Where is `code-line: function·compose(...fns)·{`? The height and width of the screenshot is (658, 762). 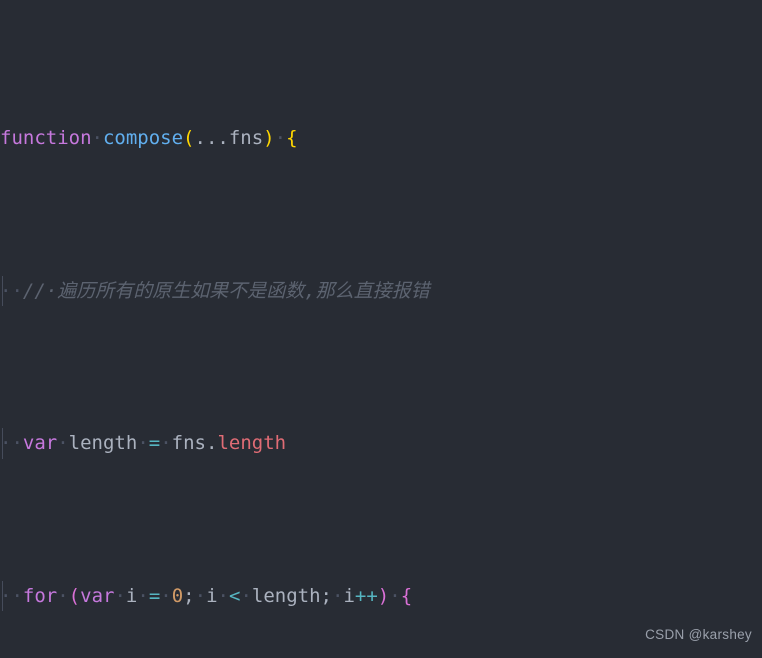
code-line: function·compose(...fns)·{ is located at coordinates (149, 138).